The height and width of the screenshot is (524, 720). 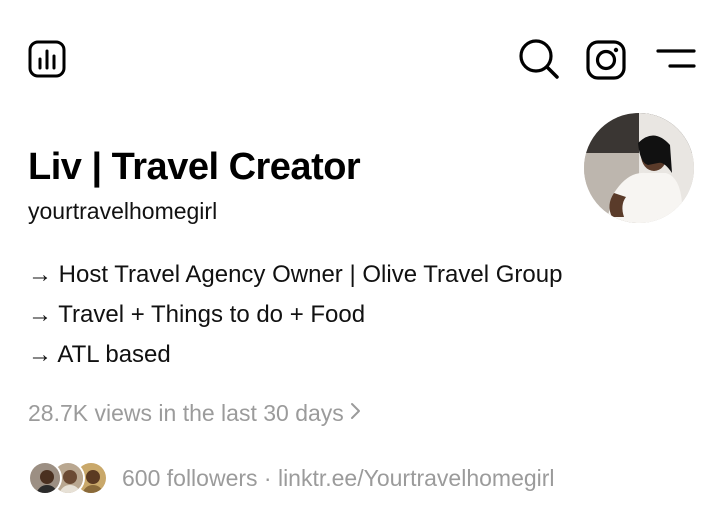 What do you see at coordinates (47, 59) in the screenshot?
I see `insights-bar-chart-icon` at bounding box center [47, 59].